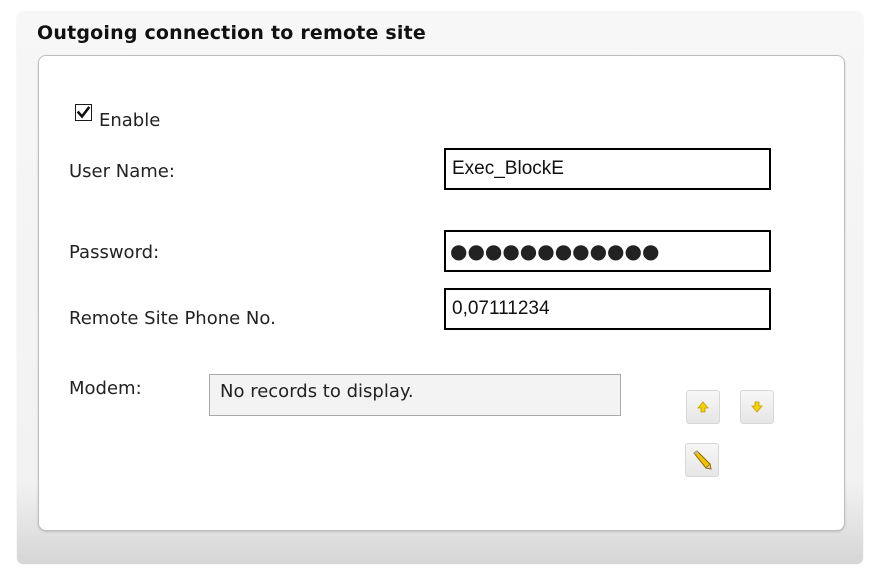  What do you see at coordinates (130, 120) in the screenshot?
I see `enable-label: Enable` at bounding box center [130, 120].